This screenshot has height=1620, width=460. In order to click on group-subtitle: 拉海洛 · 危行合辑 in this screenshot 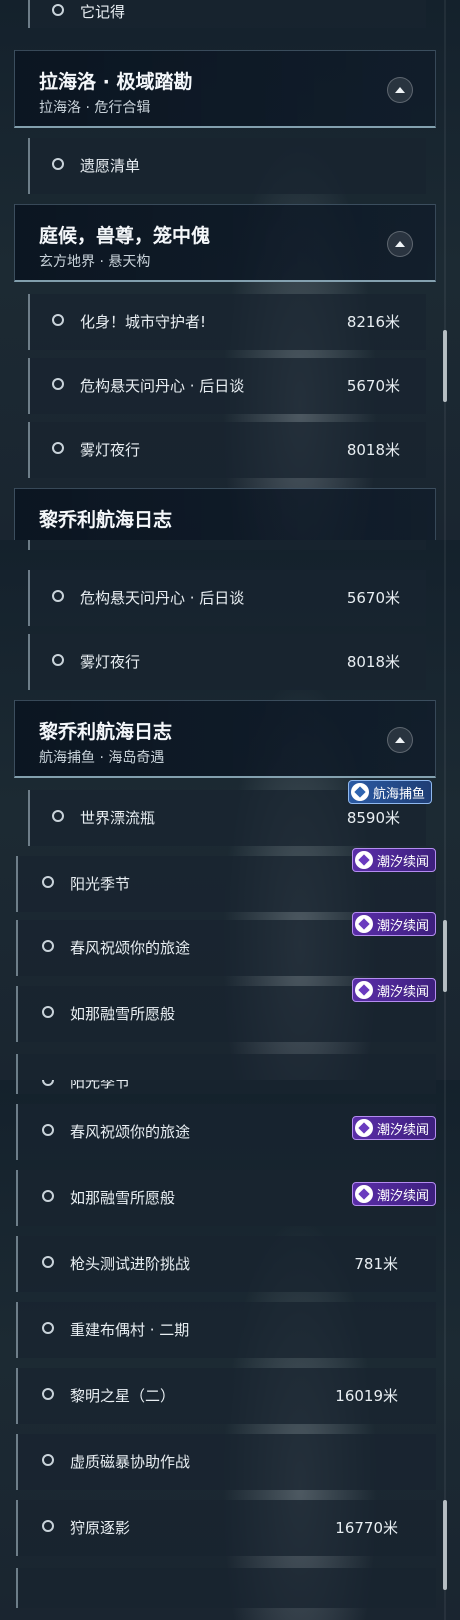, I will do `click(95, 108)`.